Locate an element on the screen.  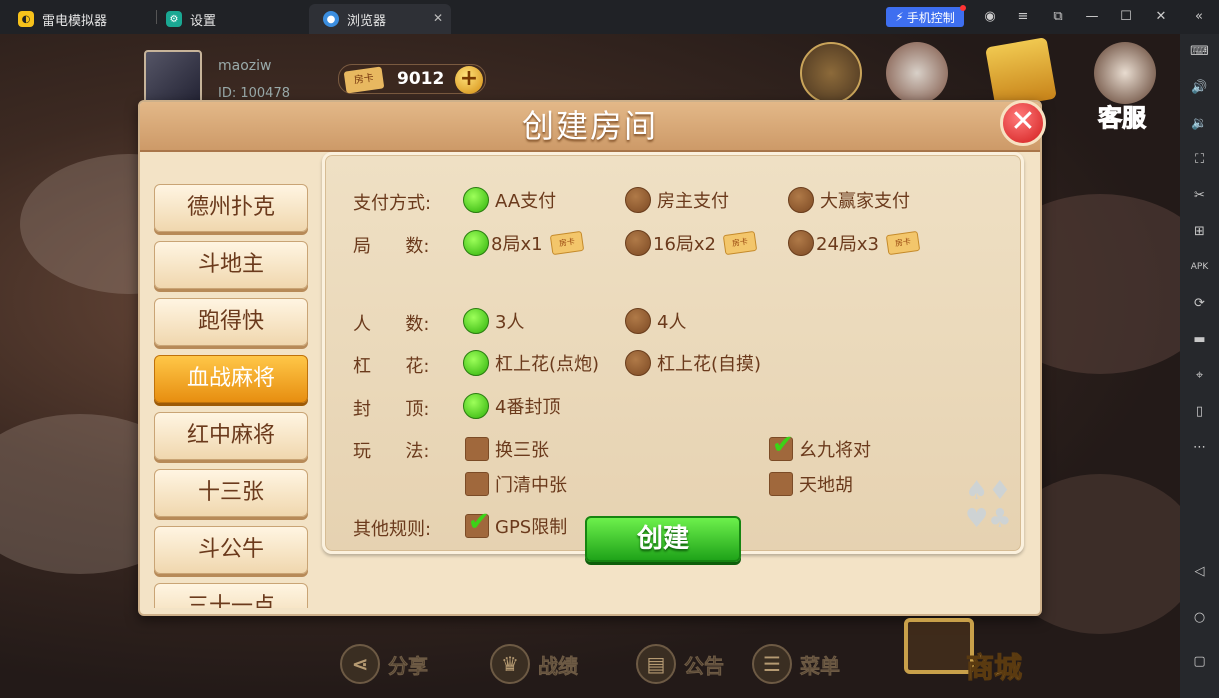
scissors-icon: ✂ is located at coordinates (1199, 195).